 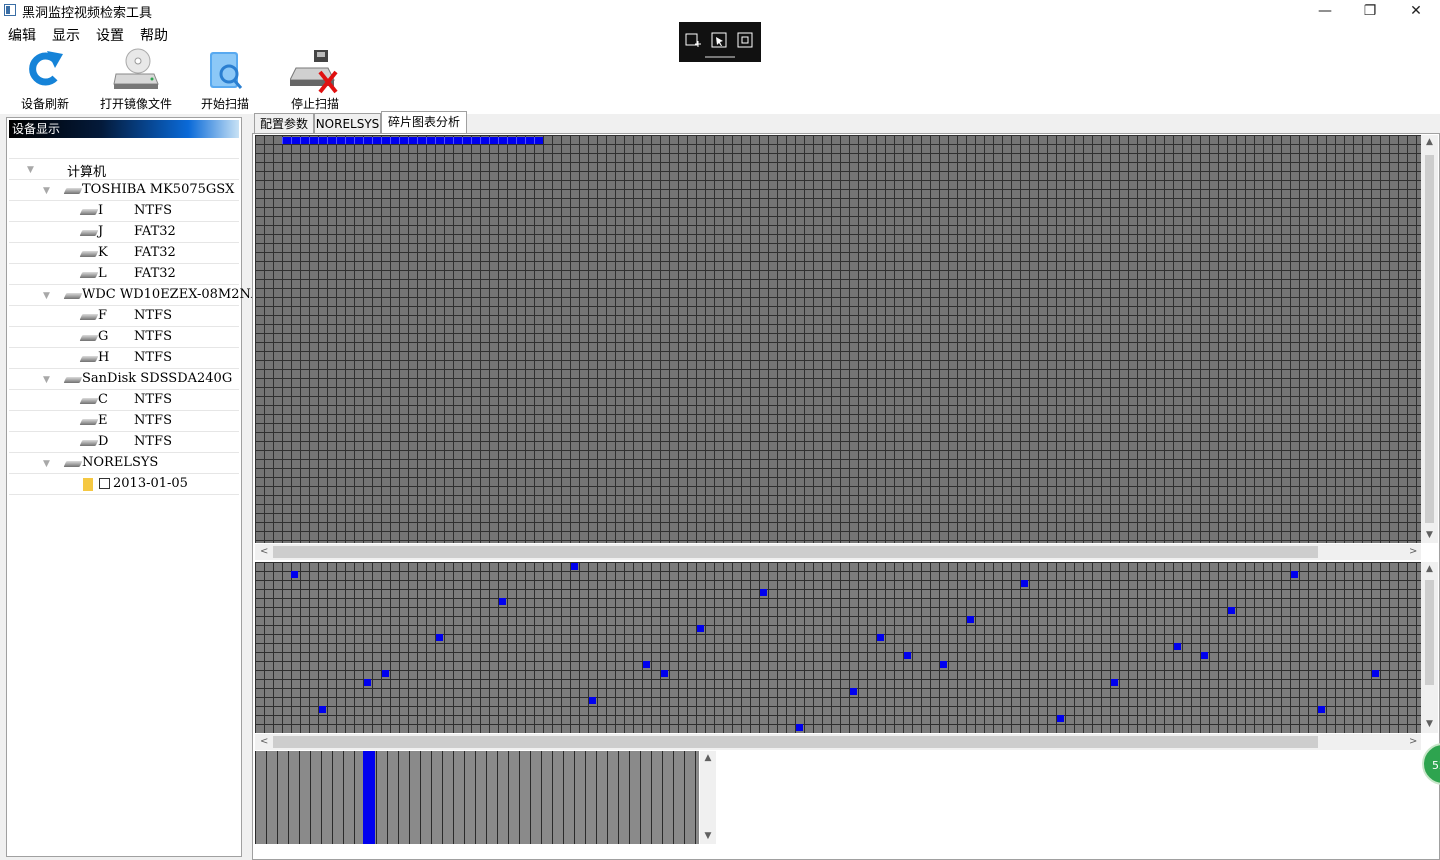 What do you see at coordinates (136, 80) in the screenshot?
I see `open-image-button: 打开镜像文件` at bounding box center [136, 80].